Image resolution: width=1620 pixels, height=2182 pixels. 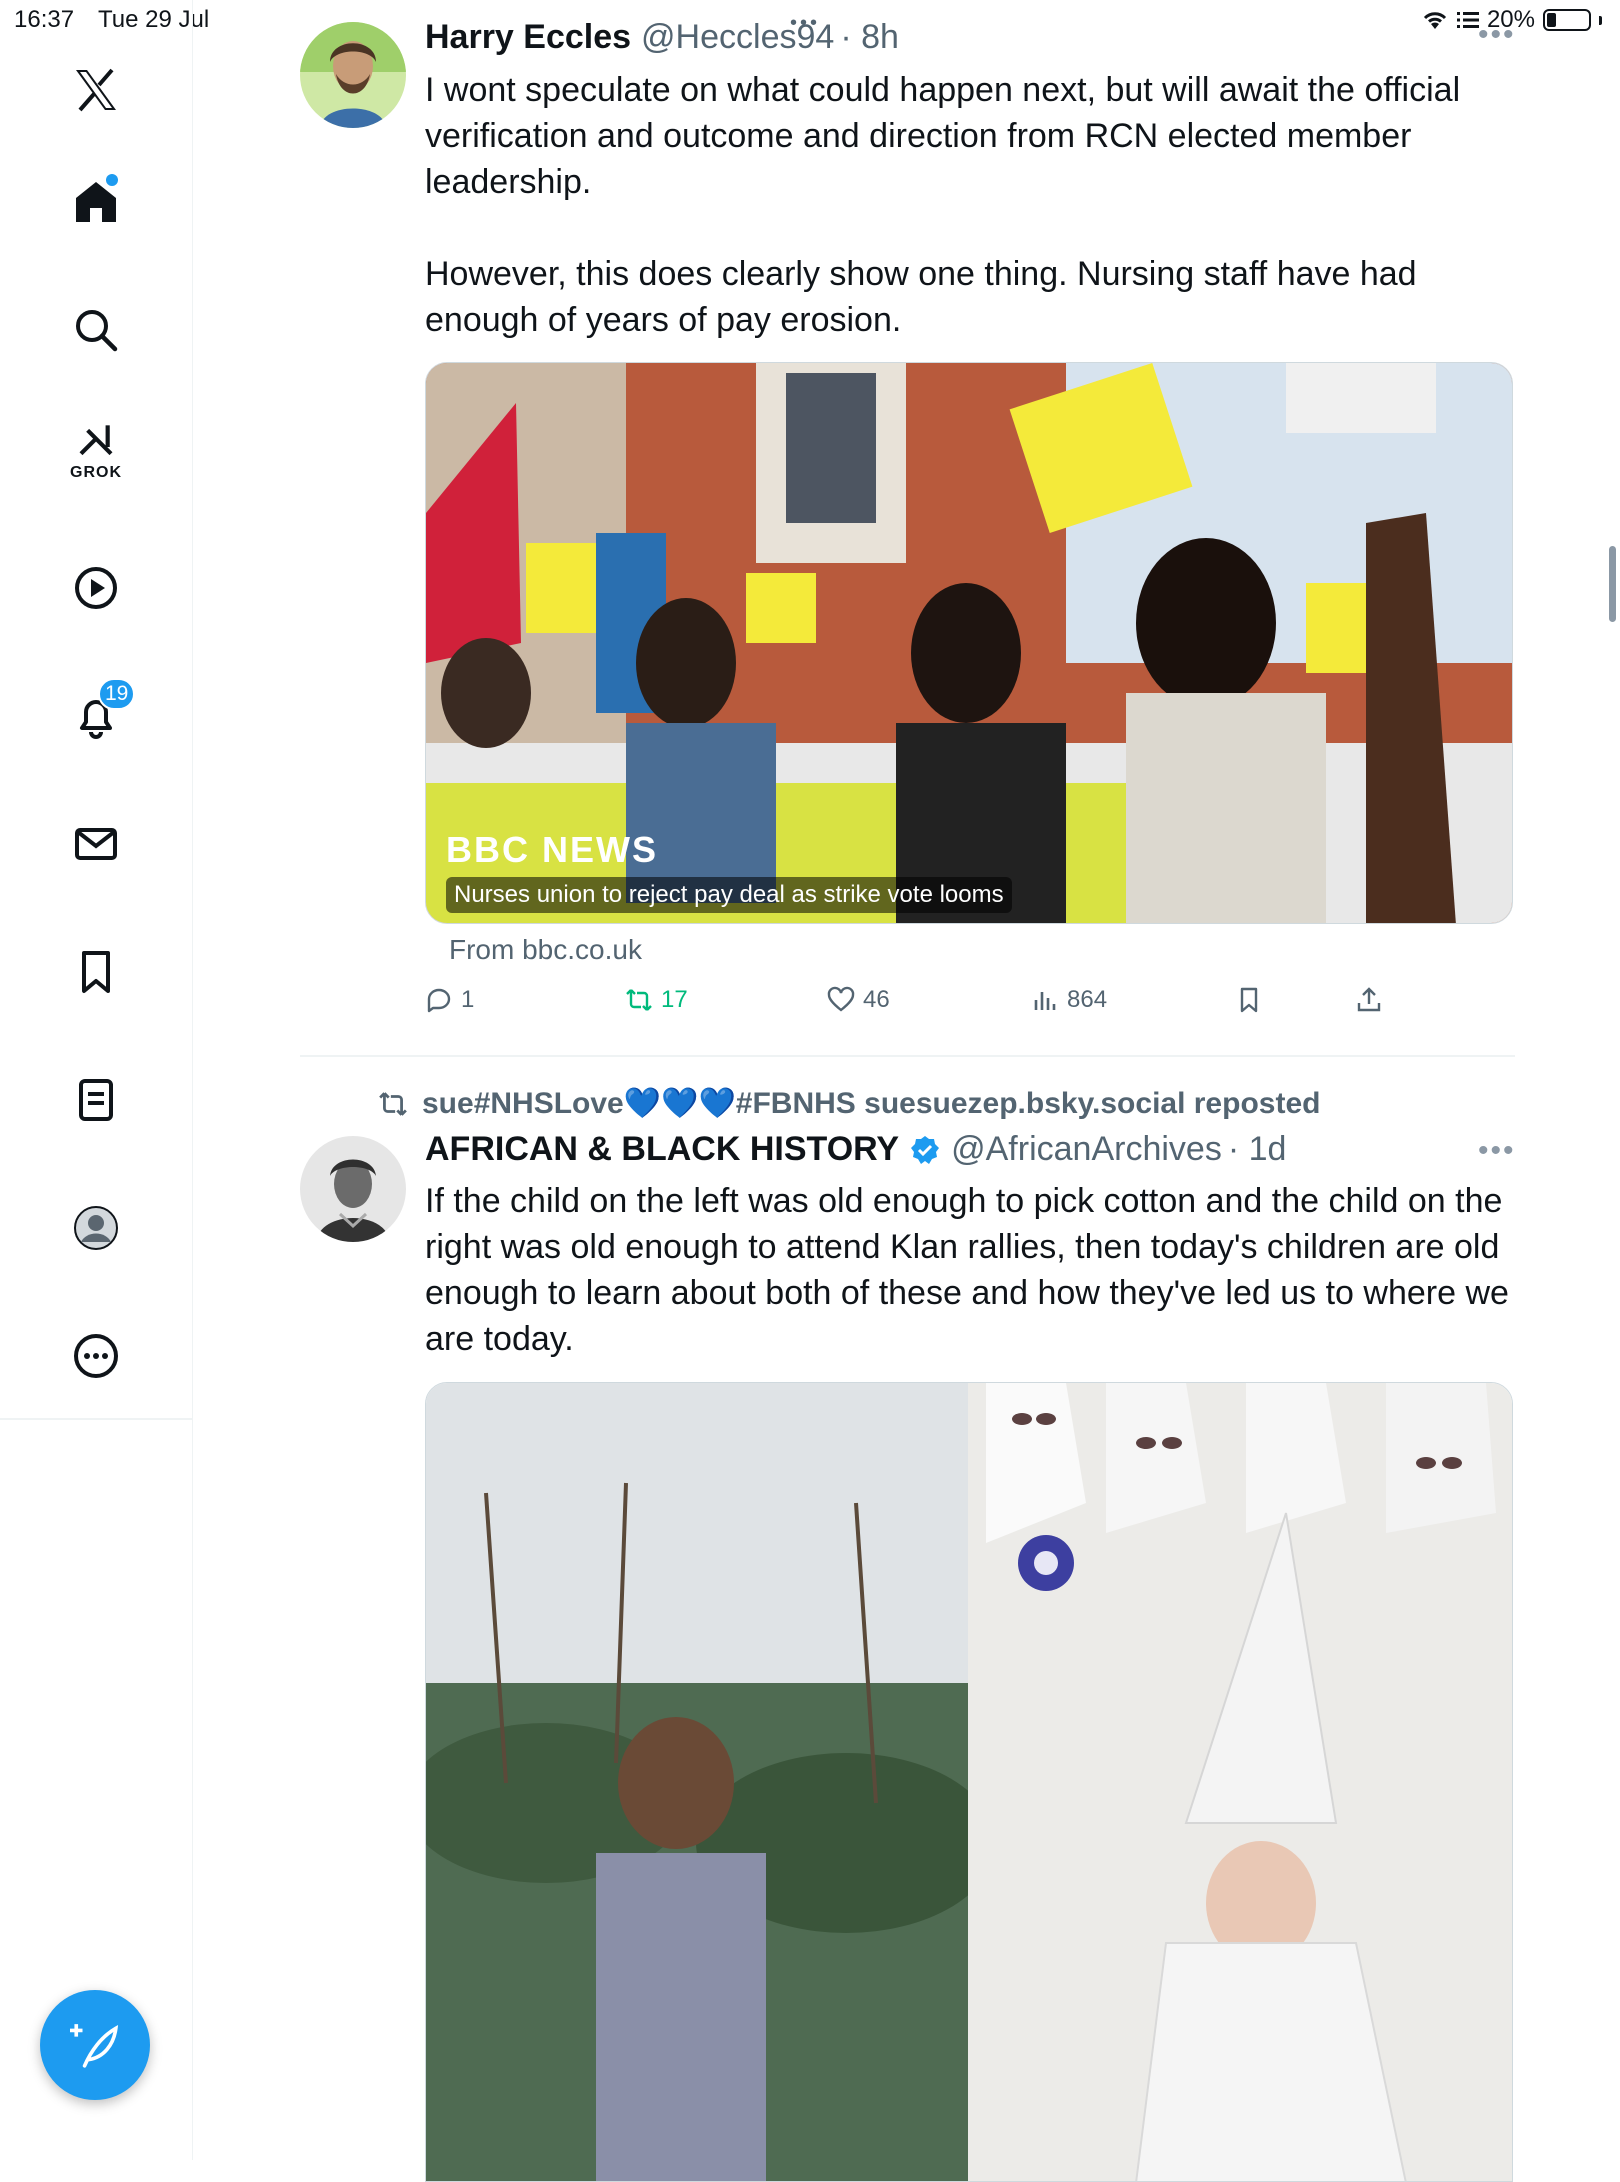 I want to click on sidebar-item-home, so click(x=96, y=202).